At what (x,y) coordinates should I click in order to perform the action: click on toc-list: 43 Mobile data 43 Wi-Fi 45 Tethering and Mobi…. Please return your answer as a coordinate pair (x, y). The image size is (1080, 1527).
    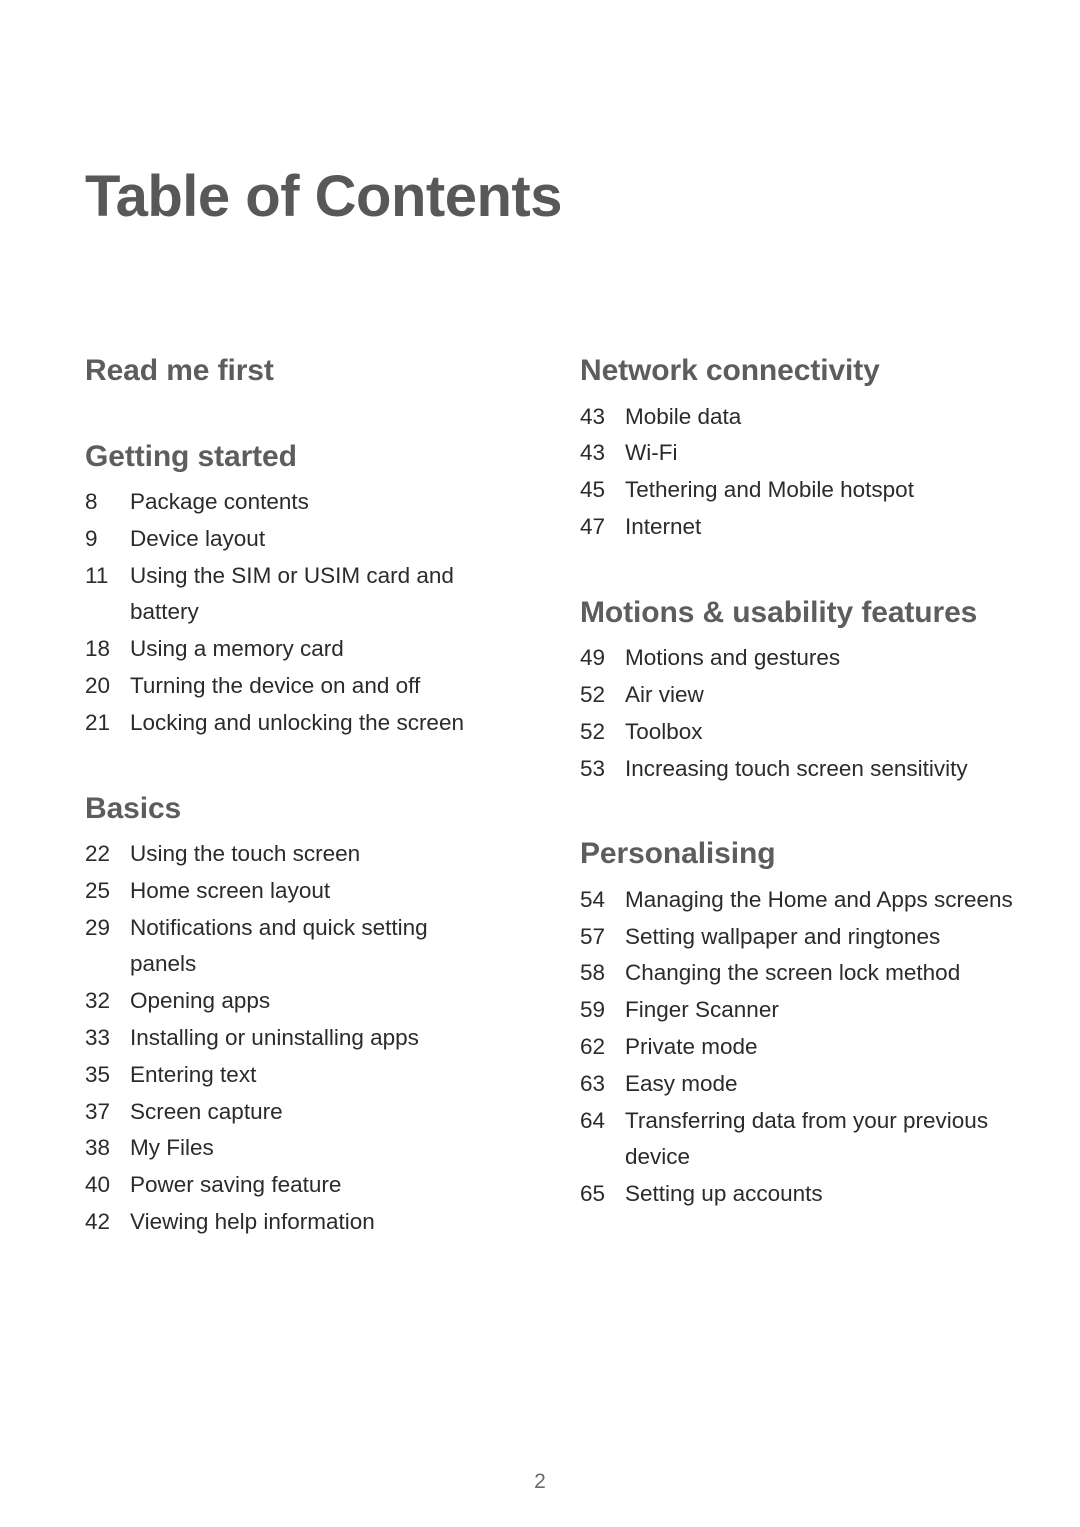
    Looking at the image, I should click on (815, 472).